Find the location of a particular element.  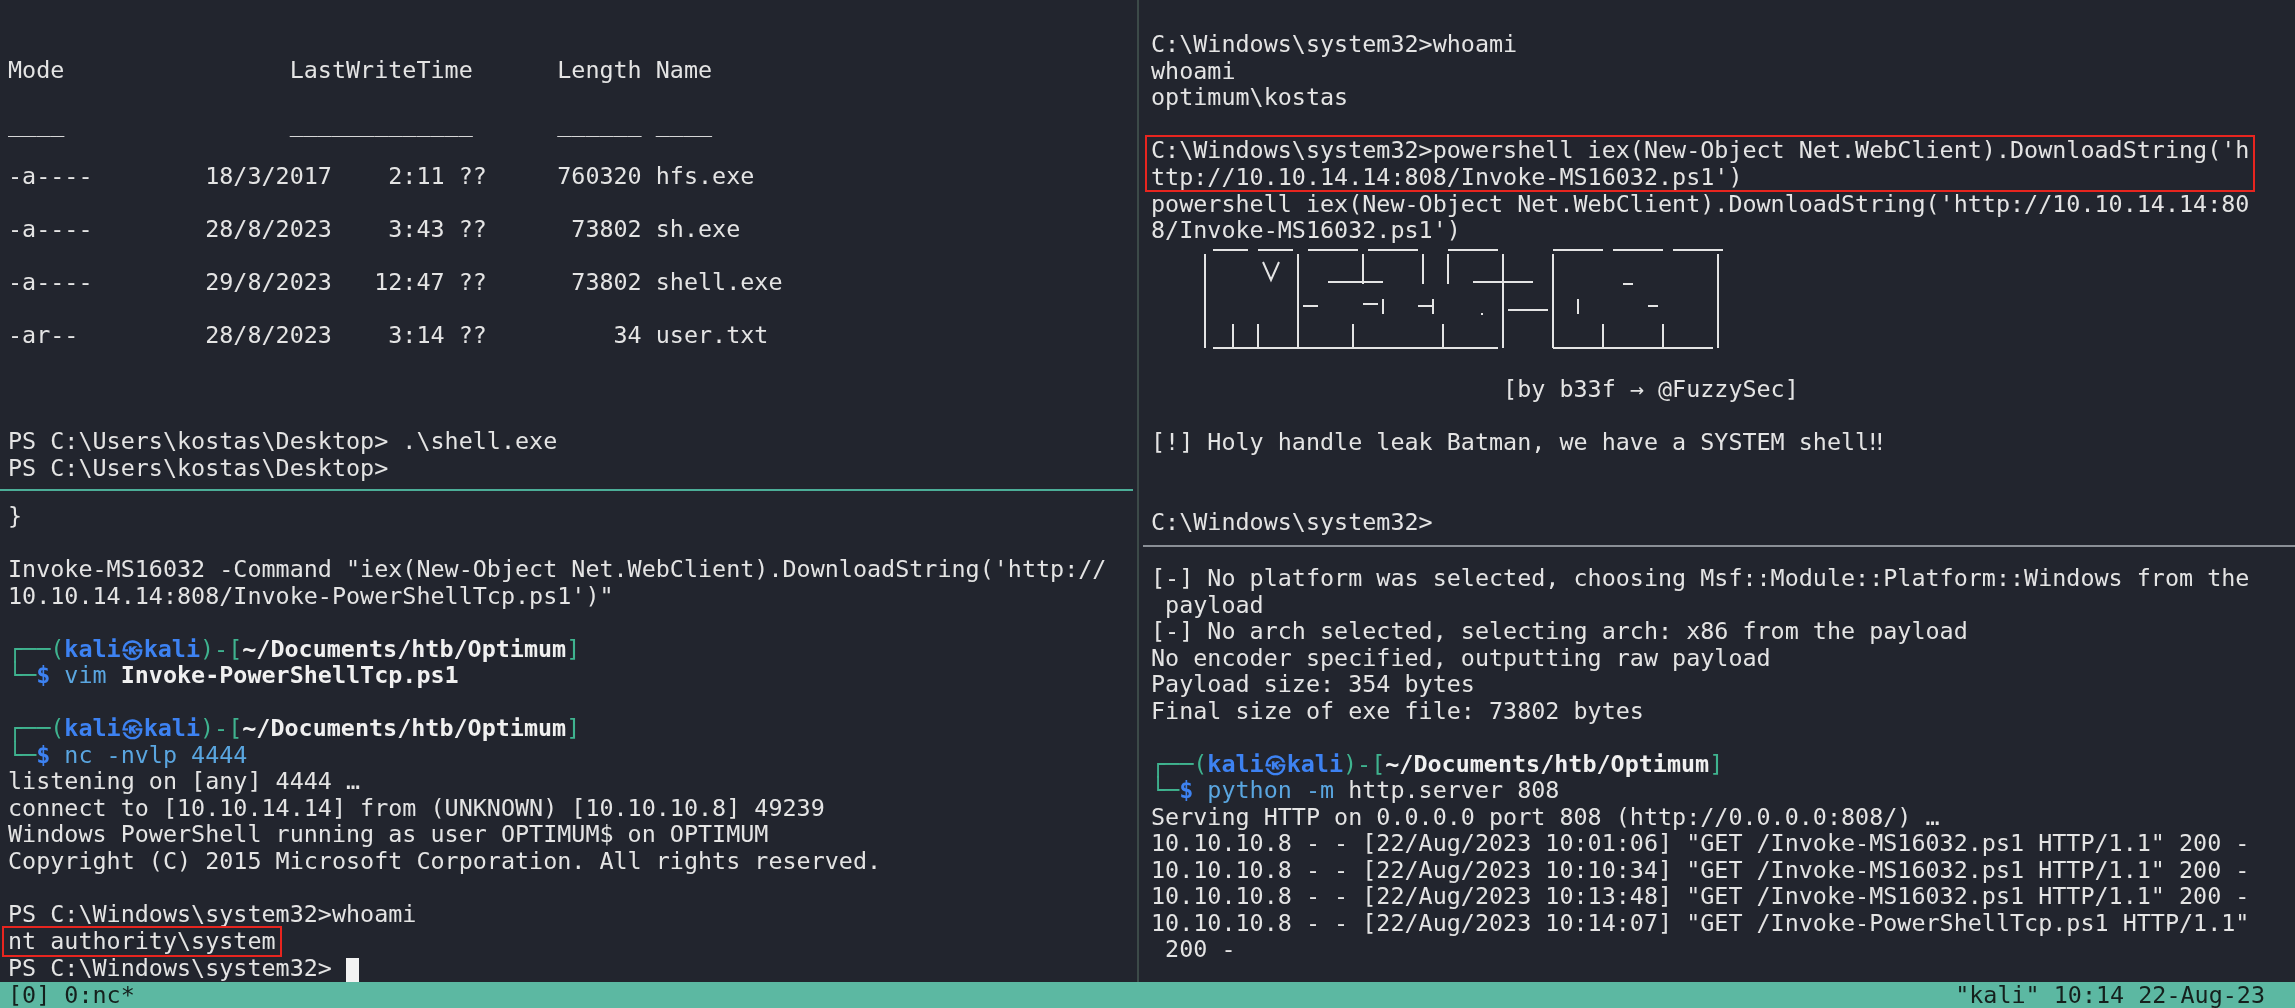

terminal-line: ____ _____________ ______ ____ is located at coordinates (361, 123).